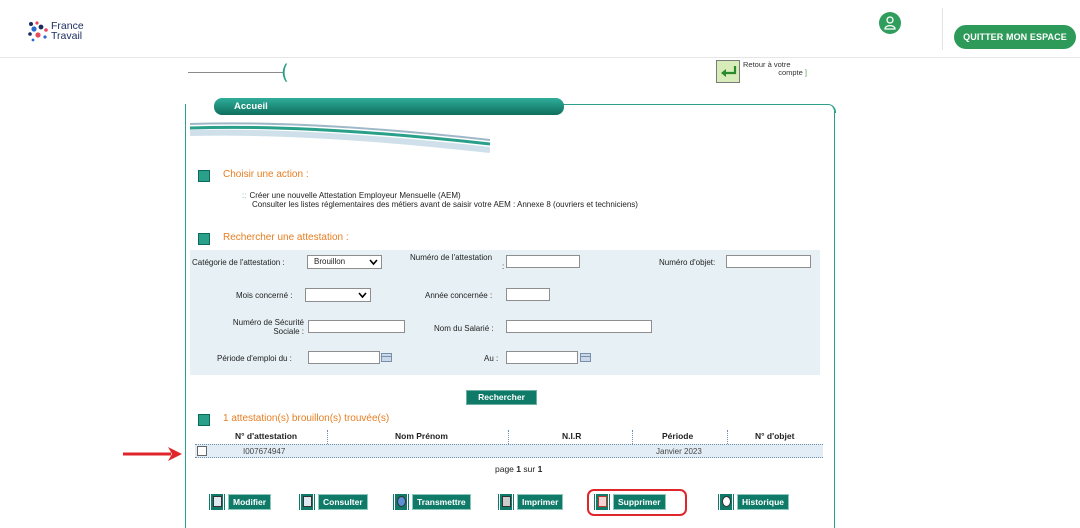 Image resolution: width=1080 pixels, height=528 pixels. I want to click on send-icon, so click(401, 502).